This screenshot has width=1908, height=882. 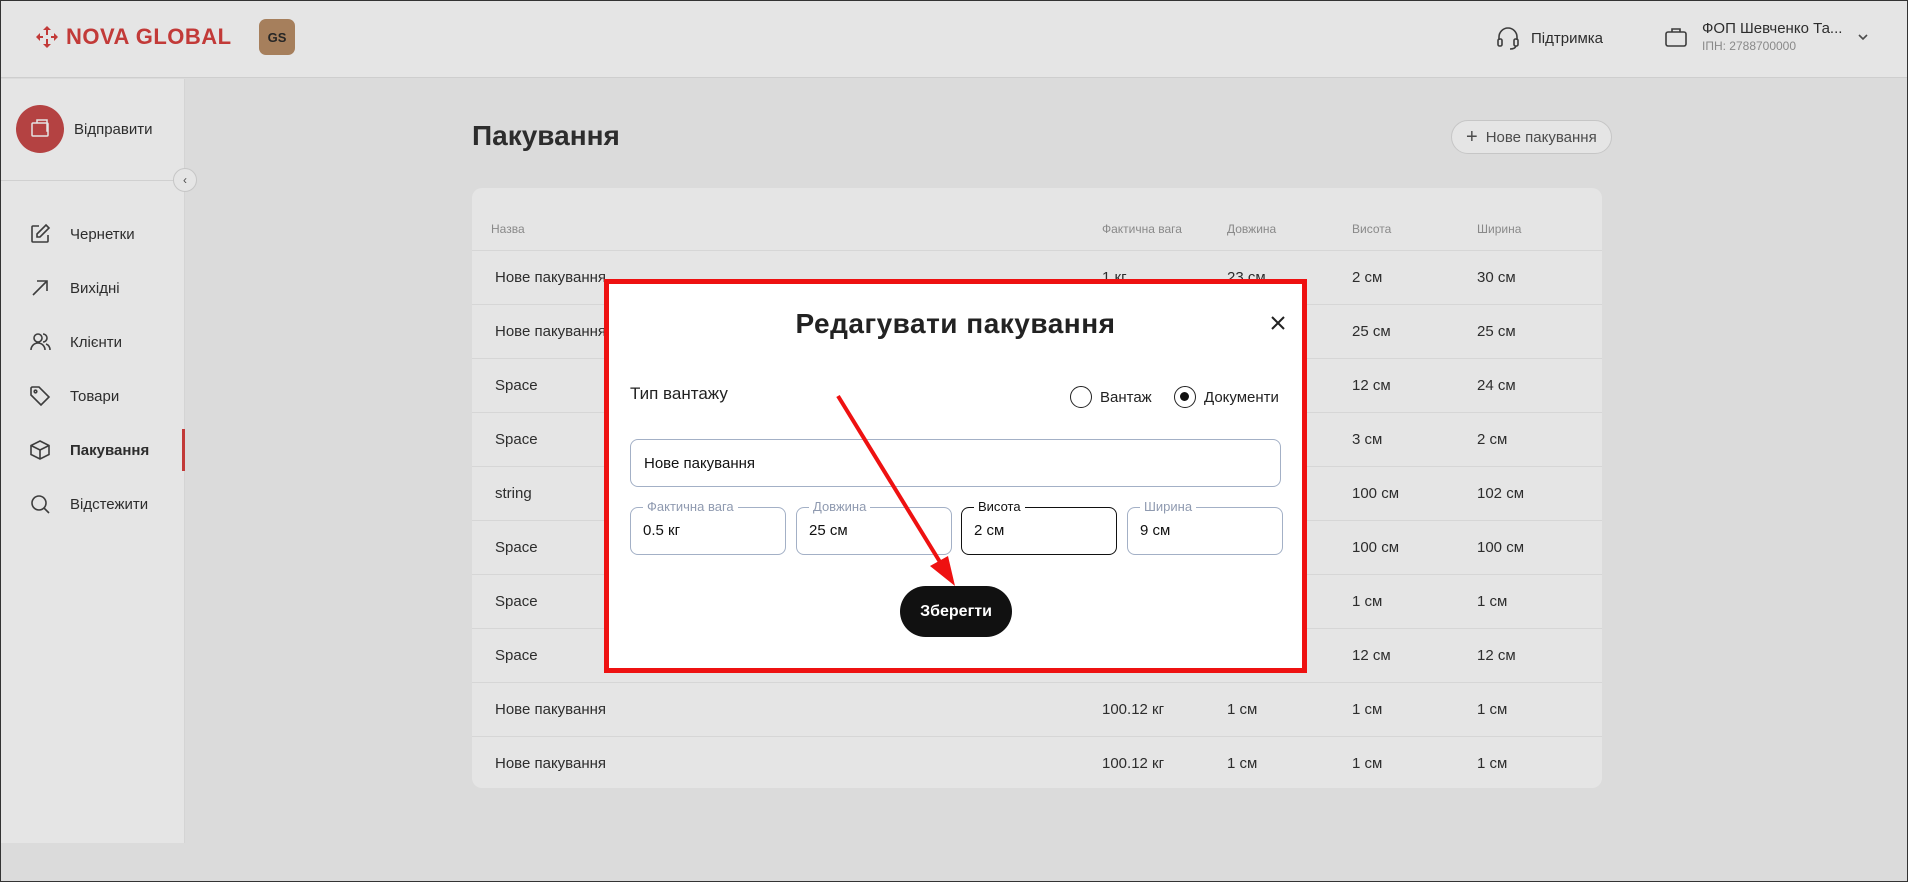 What do you see at coordinates (1241, 397) in the screenshot?
I see `radio-documents-label: Документи` at bounding box center [1241, 397].